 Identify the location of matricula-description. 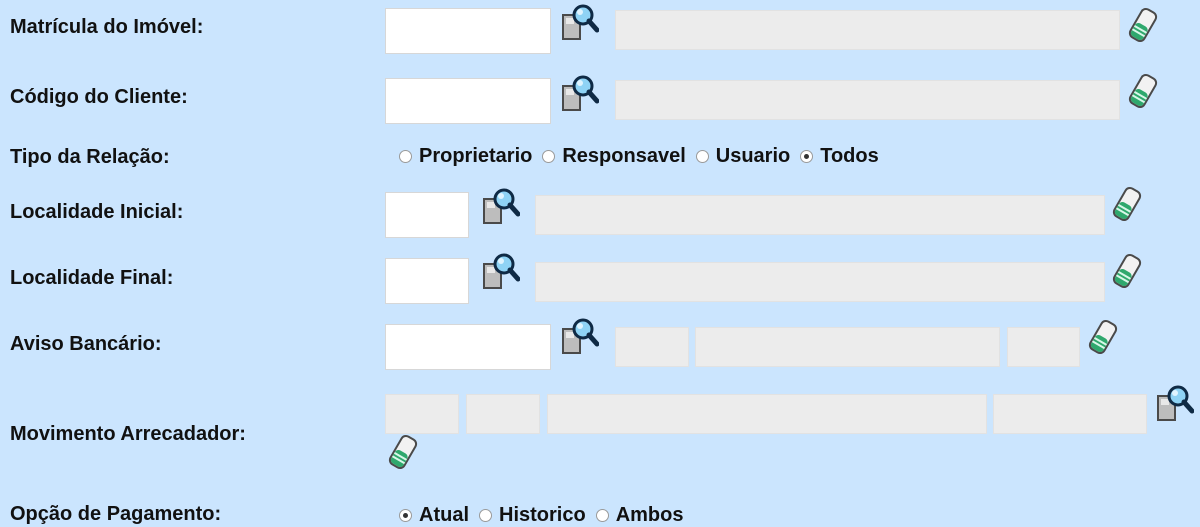
(867, 30).